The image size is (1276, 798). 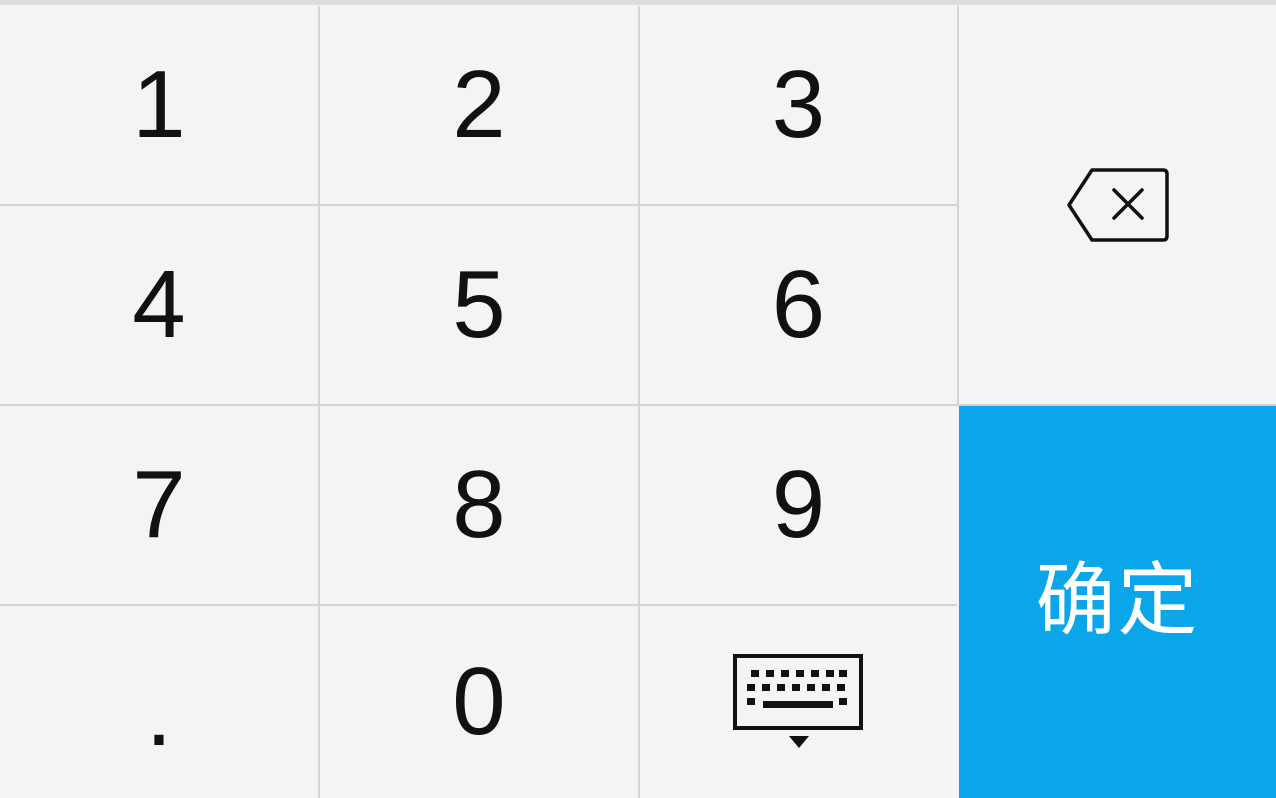 I want to click on key-decimal-point-label: ., so click(x=159, y=712).